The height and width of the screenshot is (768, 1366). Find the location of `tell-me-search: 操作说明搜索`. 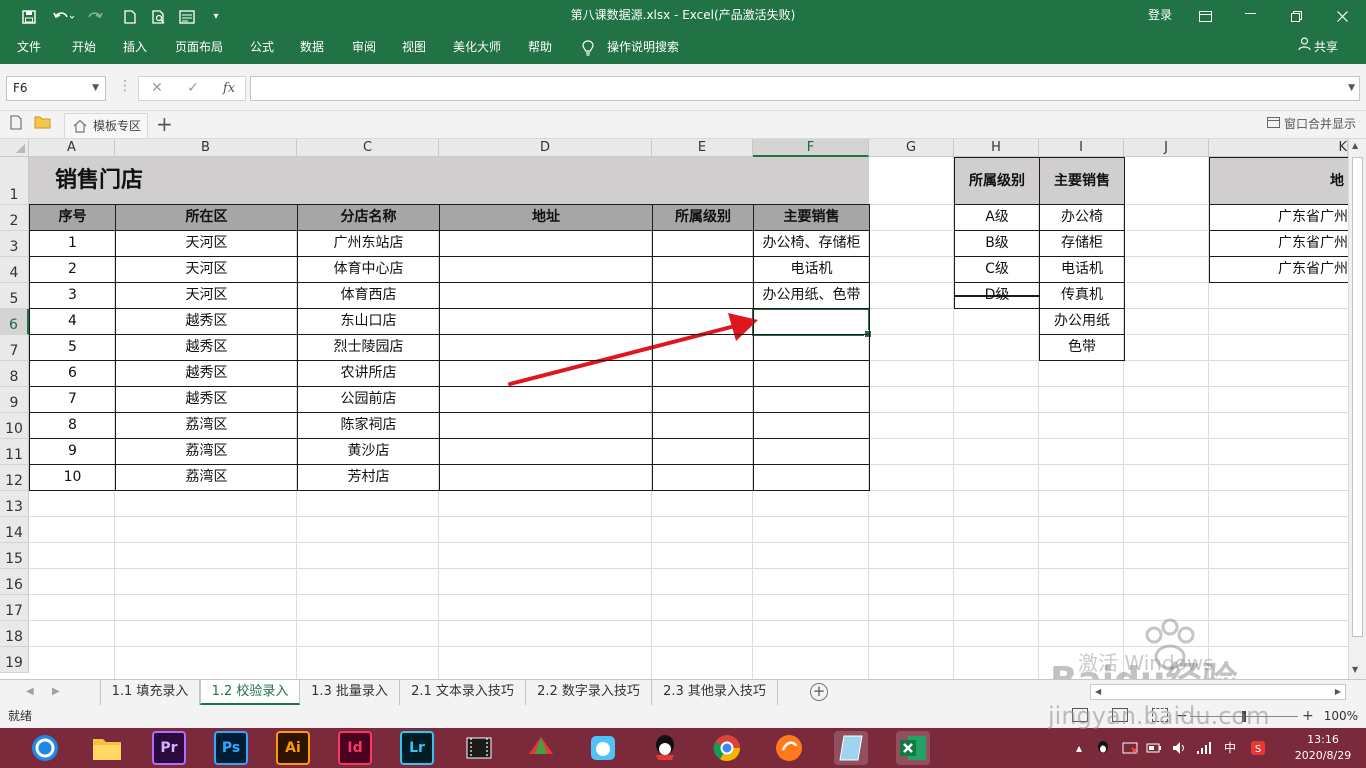

tell-me-search: 操作说明搜索 is located at coordinates (643, 48).